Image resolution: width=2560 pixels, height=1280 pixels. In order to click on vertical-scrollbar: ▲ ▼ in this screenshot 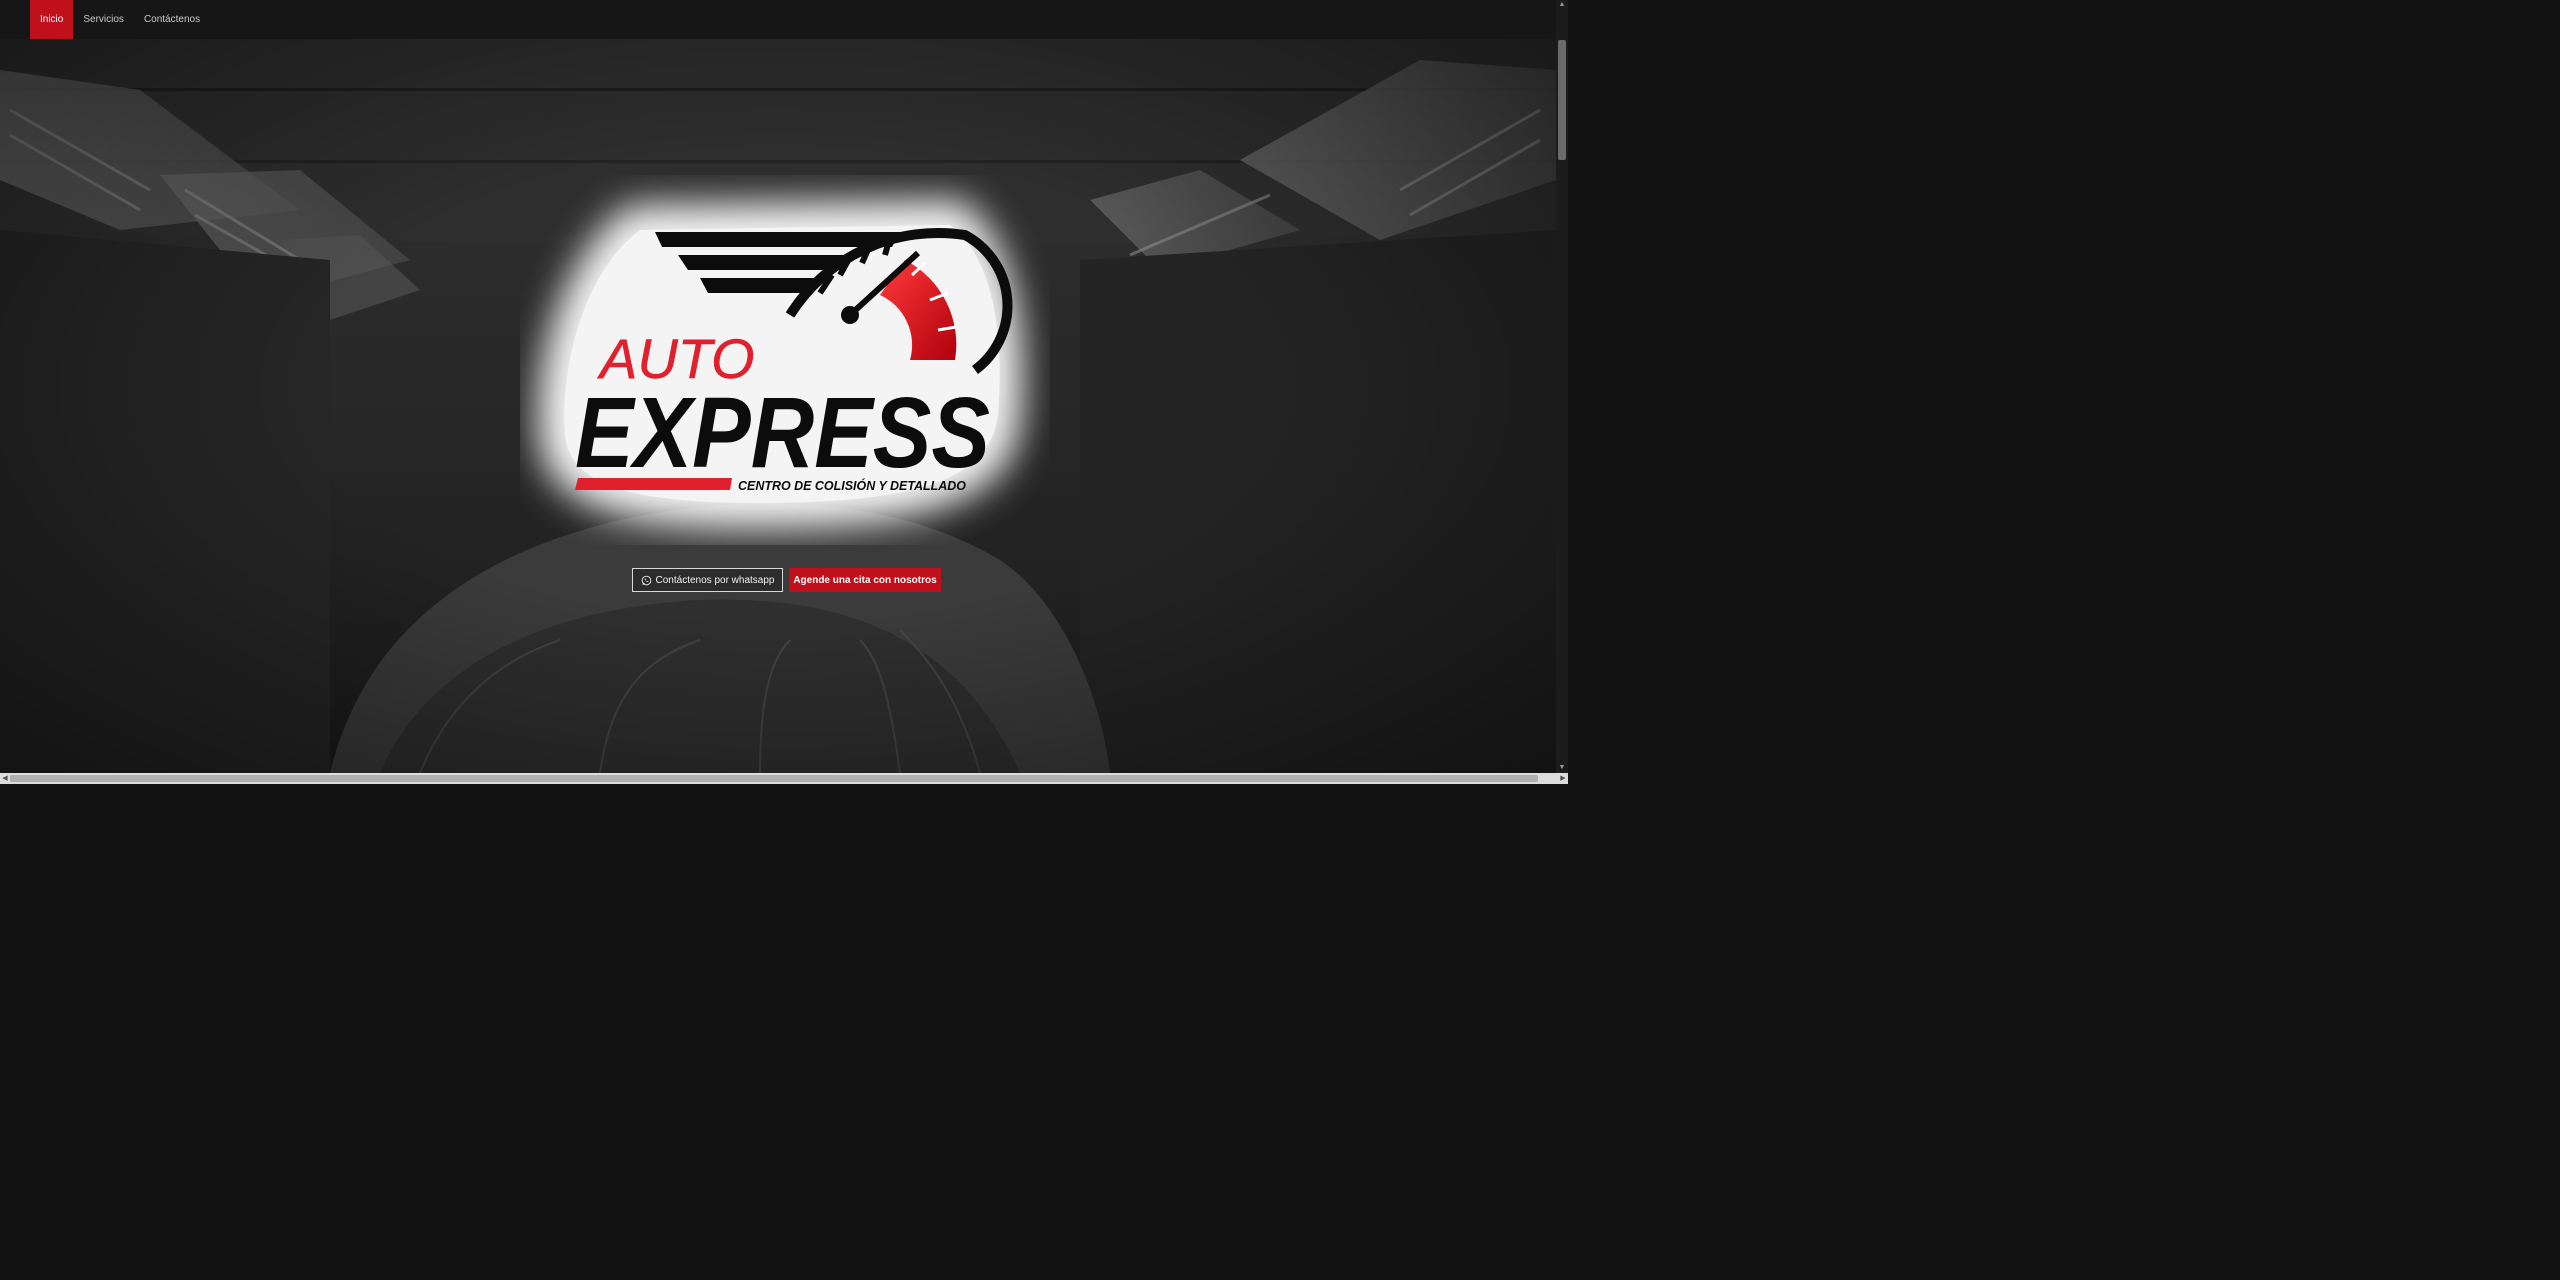, I will do `click(1562, 386)`.